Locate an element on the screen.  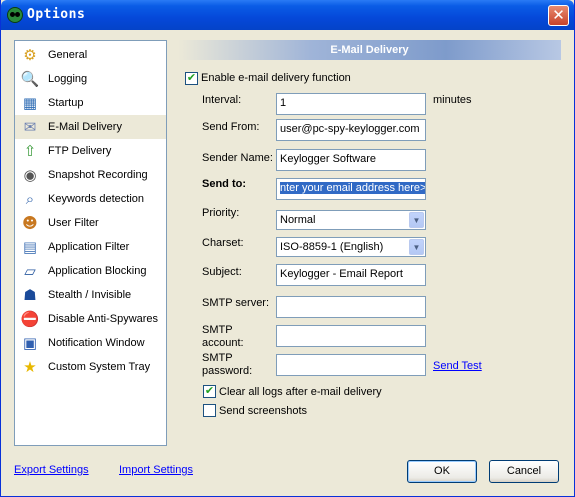
sidebar-item-label: Application Blocking is located at coordinates (97, 271).